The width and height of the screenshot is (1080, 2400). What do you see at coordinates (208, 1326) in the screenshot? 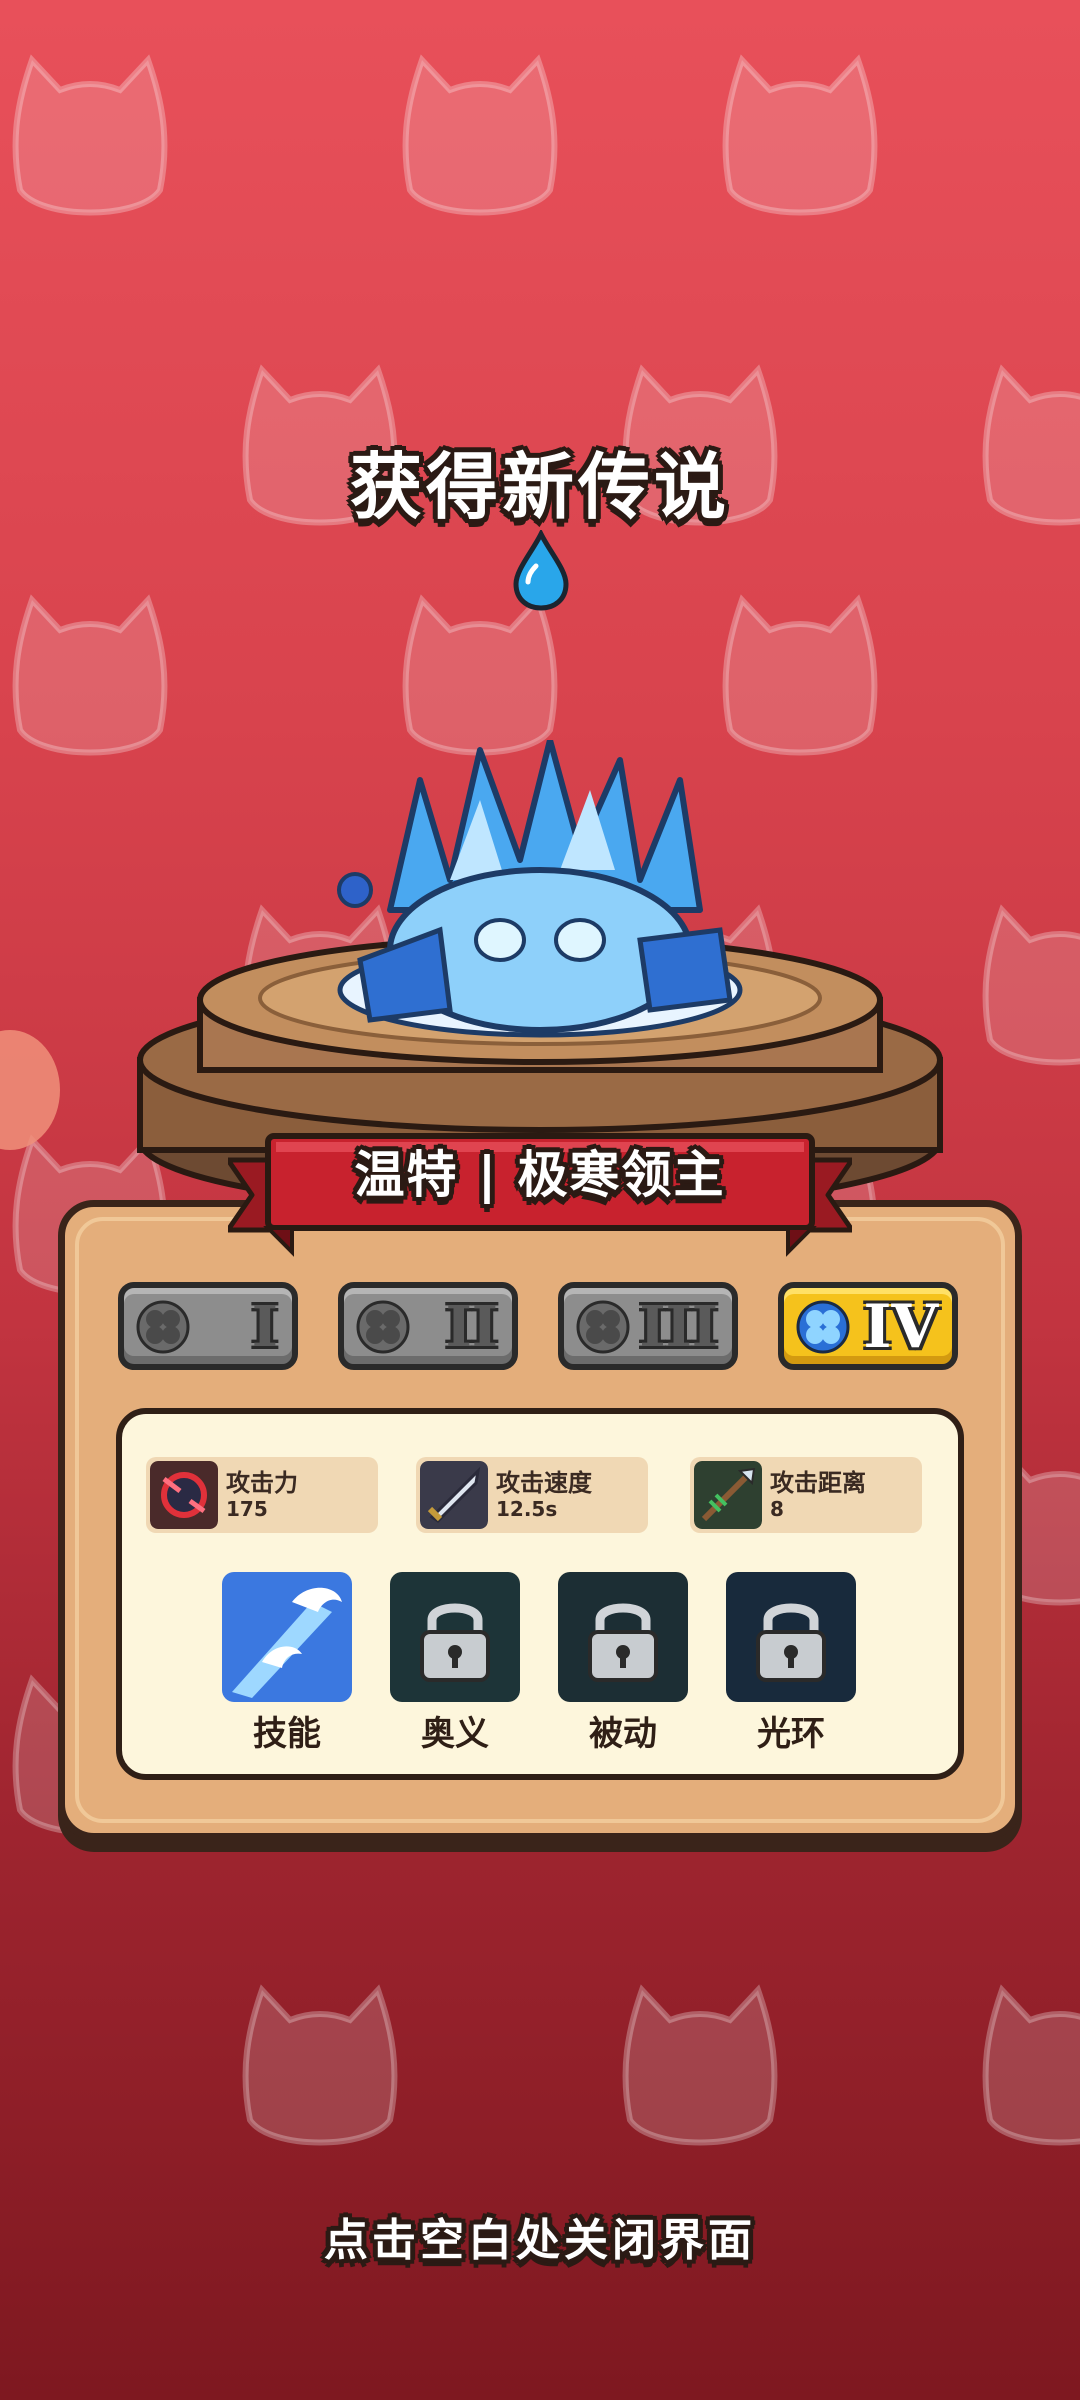
I see `tier-button-1: I` at bounding box center [208, 1326].